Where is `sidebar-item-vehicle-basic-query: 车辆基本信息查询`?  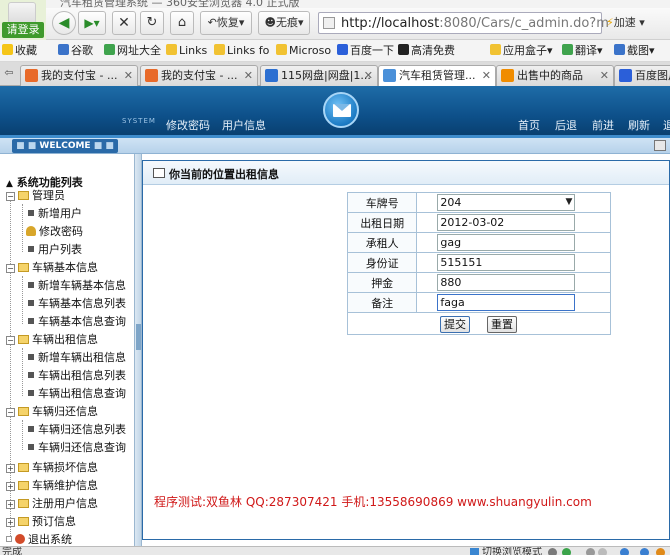 sidebar-item-vehicle-basic-query: 车辆基本信息查询 is located at coordinates (77, 322).